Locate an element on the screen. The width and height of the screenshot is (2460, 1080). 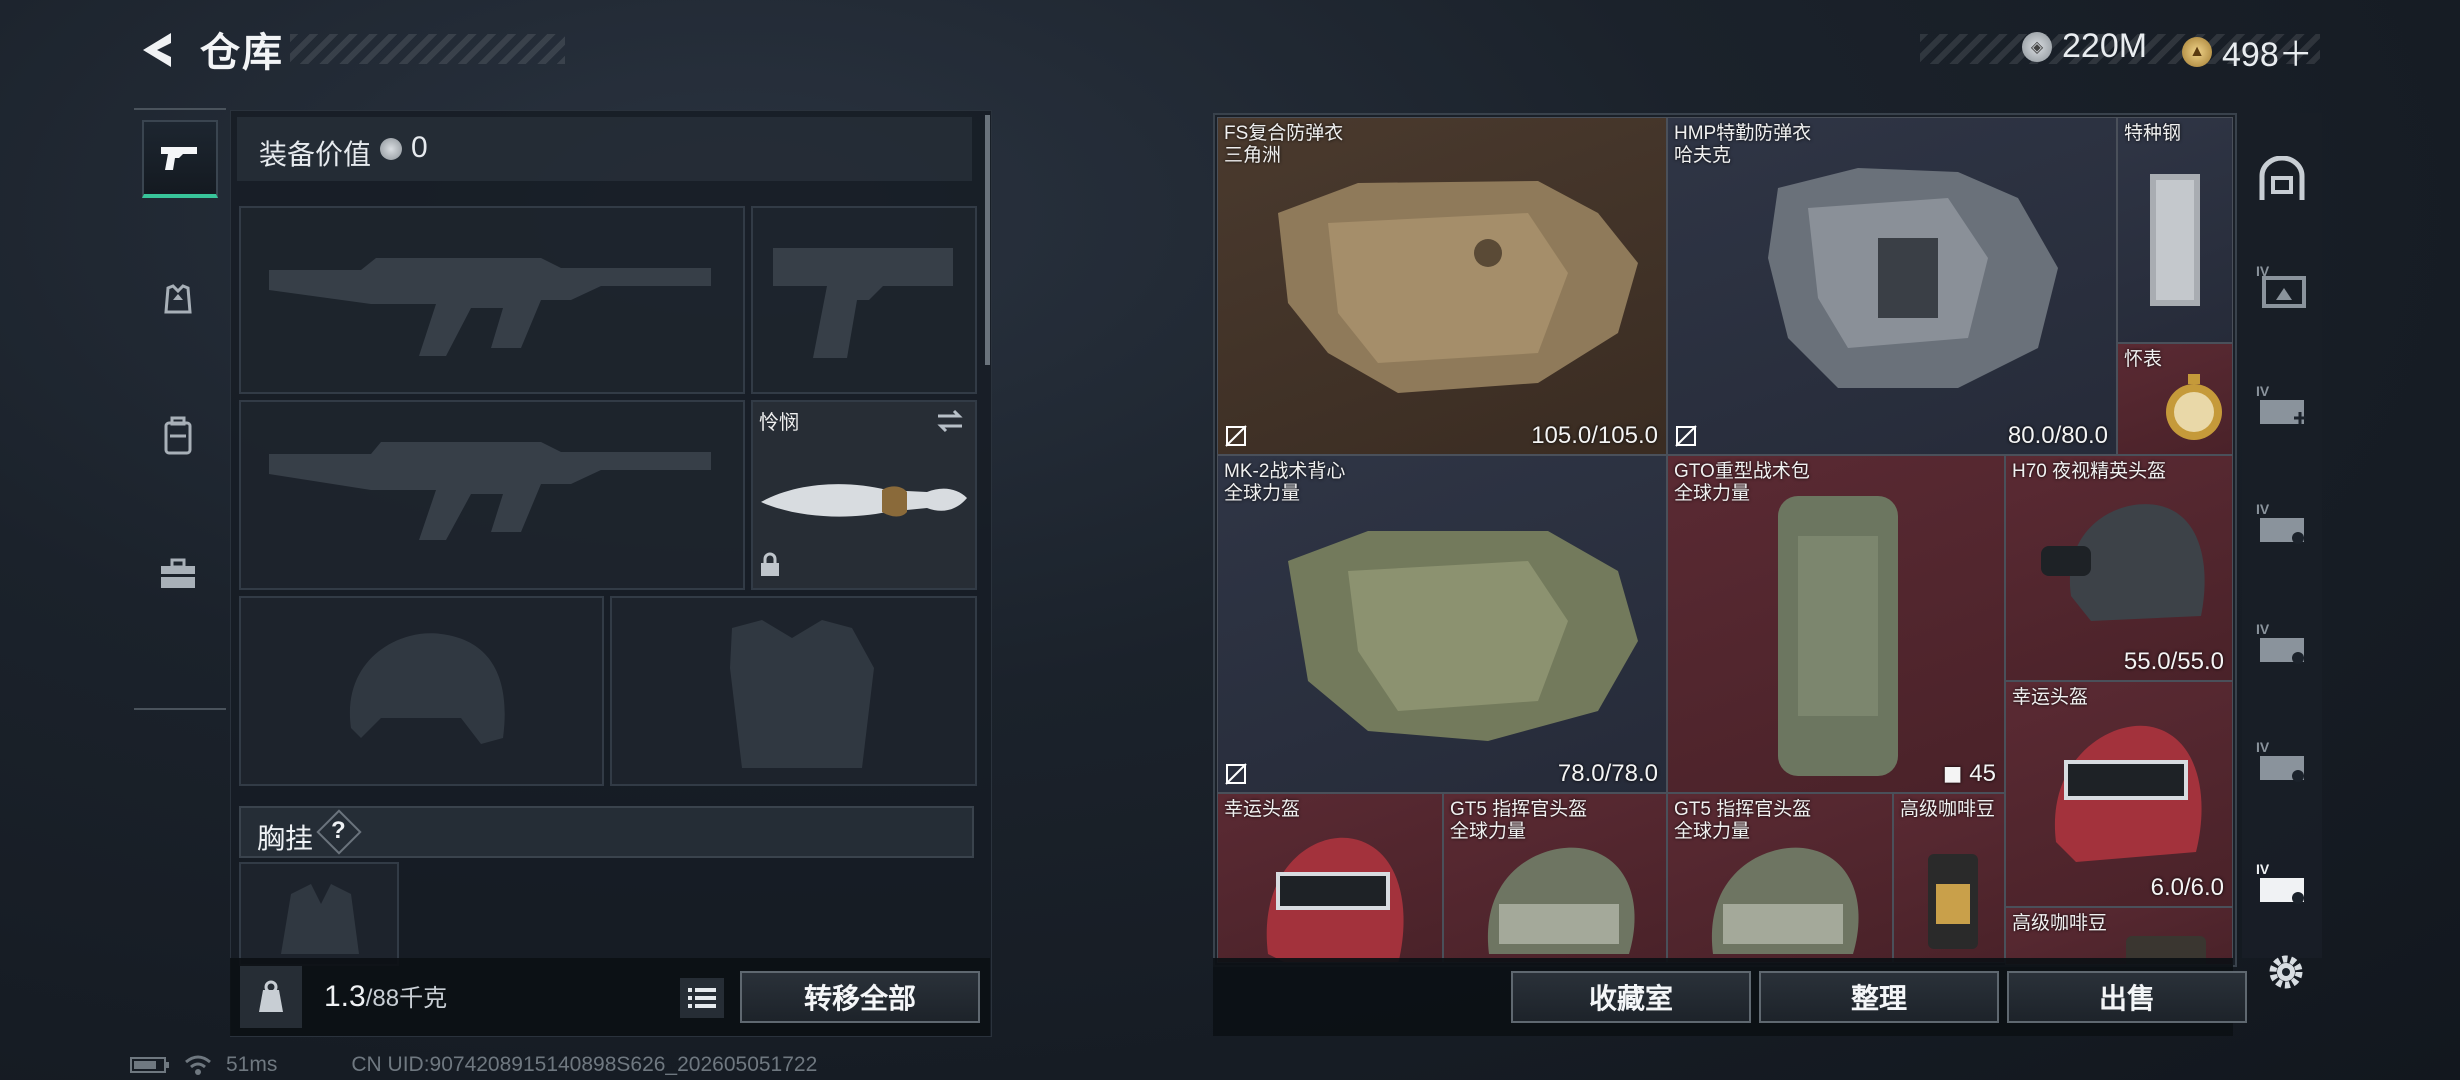
item-durability: 55.0/55.0 is located at coordinates (2173, 661).